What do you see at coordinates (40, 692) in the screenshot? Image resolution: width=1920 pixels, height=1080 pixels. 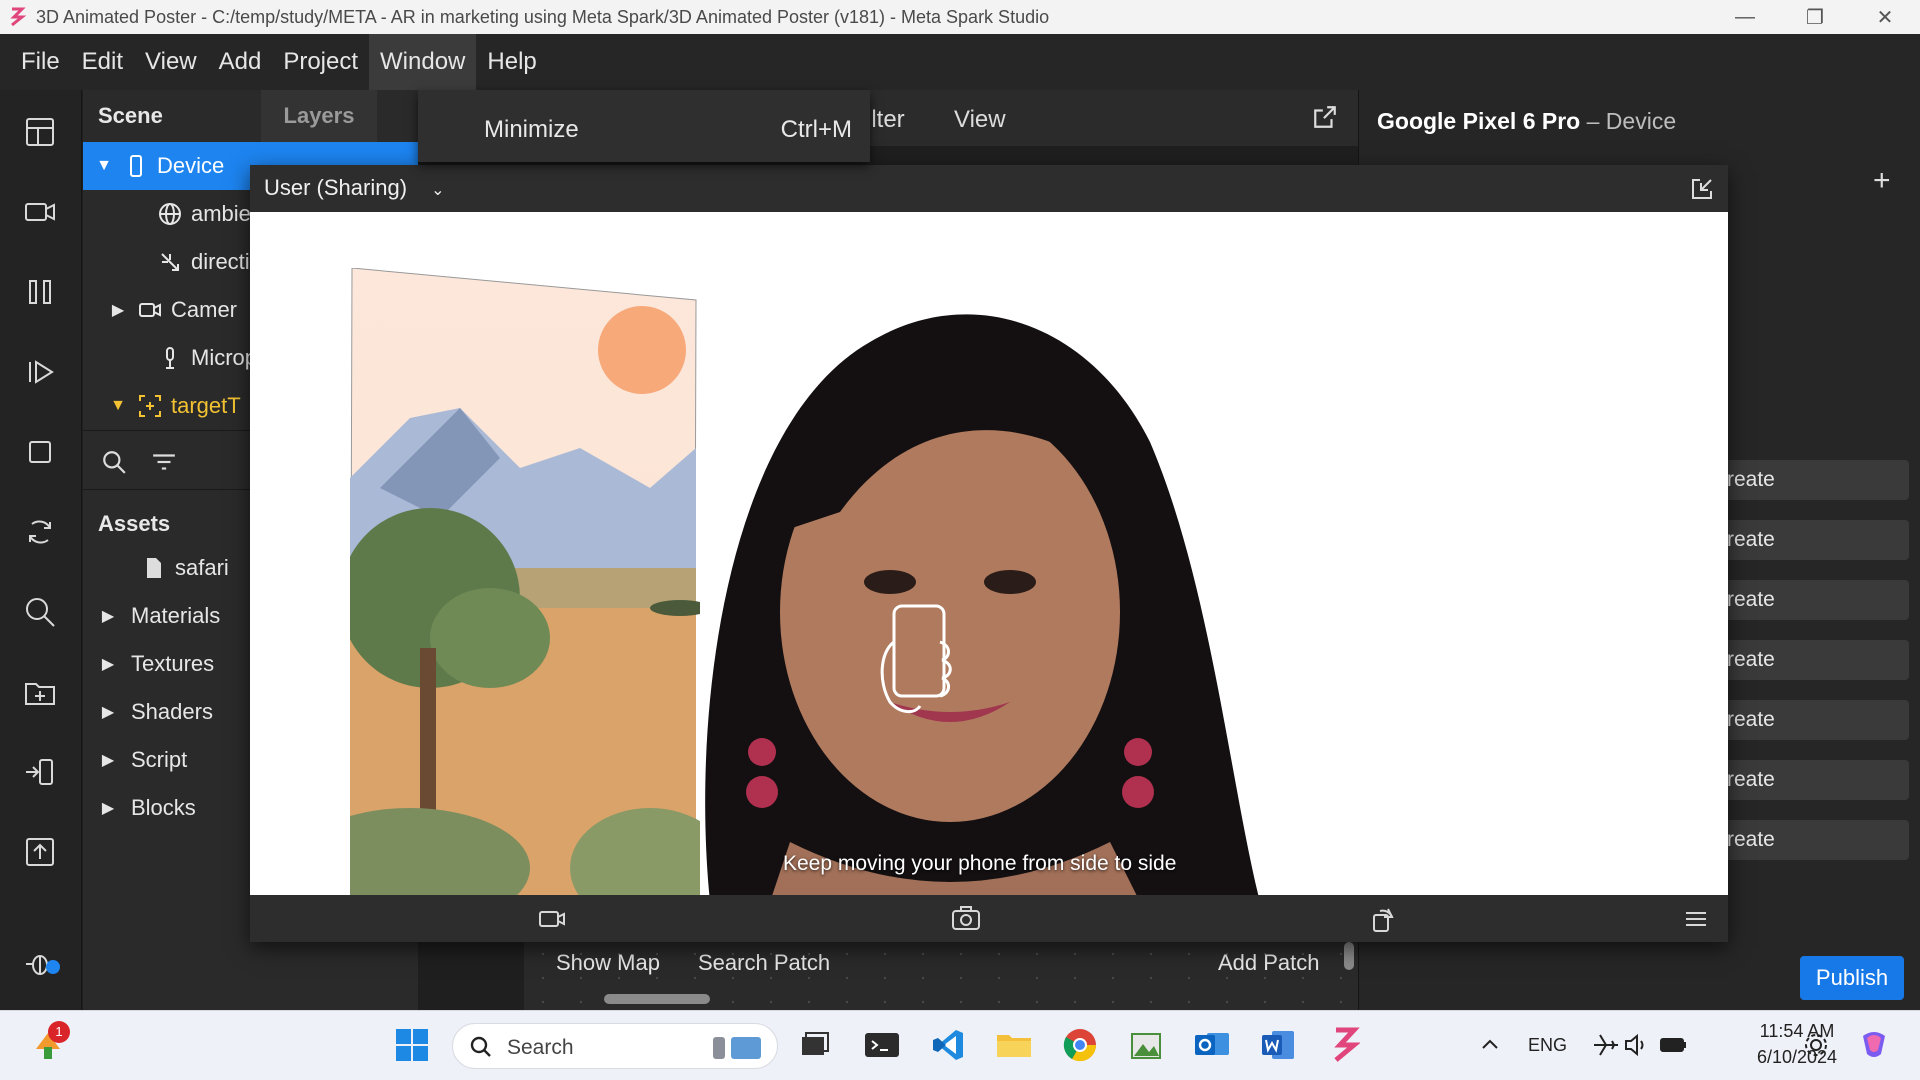 I see `add-folder-icon` at bounding box center [40, 692].